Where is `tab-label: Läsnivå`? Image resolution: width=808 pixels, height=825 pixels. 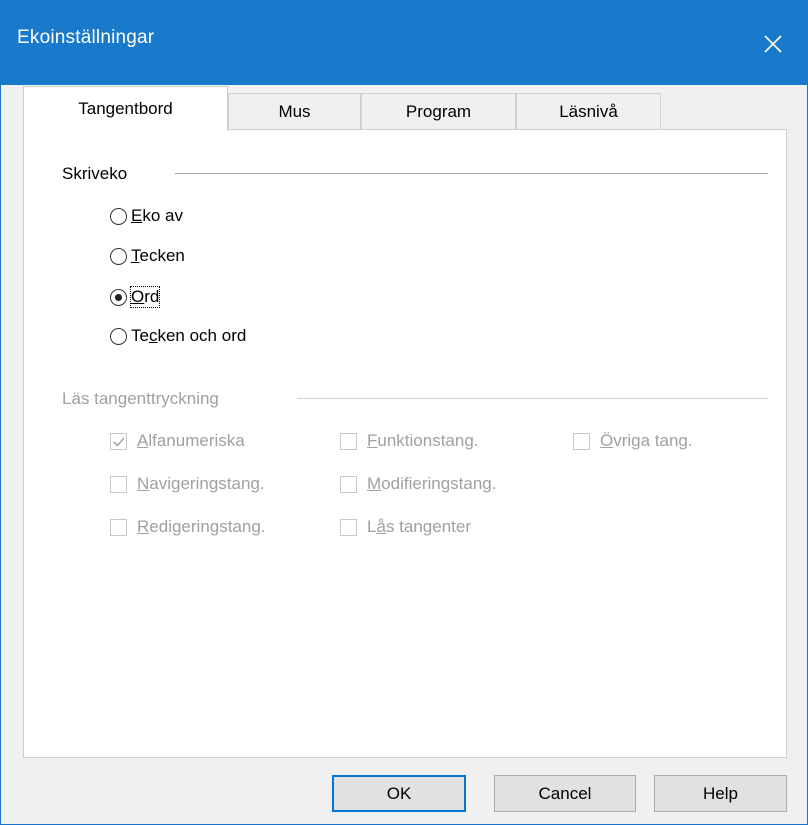
tab-label: Läsnivå is located at coordinates (588, 111).